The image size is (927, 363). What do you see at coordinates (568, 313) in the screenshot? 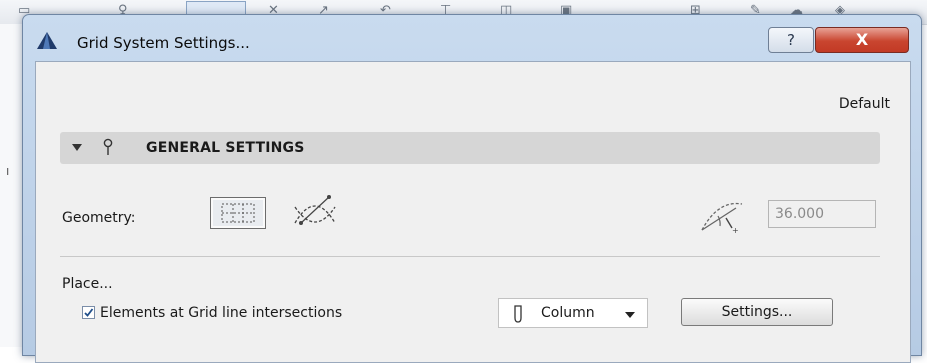
I see `element-type-value: Column` at bounding box center [568, 313].